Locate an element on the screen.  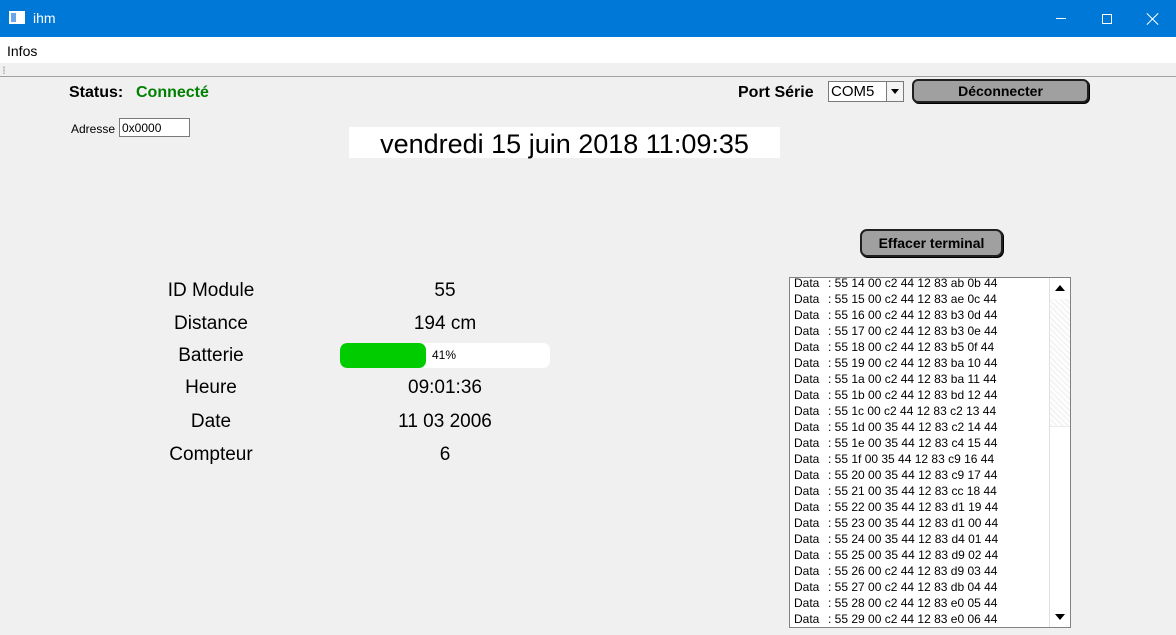
terminal-line: Data : 55 19 00 c2 44 12 83 ba 10 44 is located at coordinates (921, 363).